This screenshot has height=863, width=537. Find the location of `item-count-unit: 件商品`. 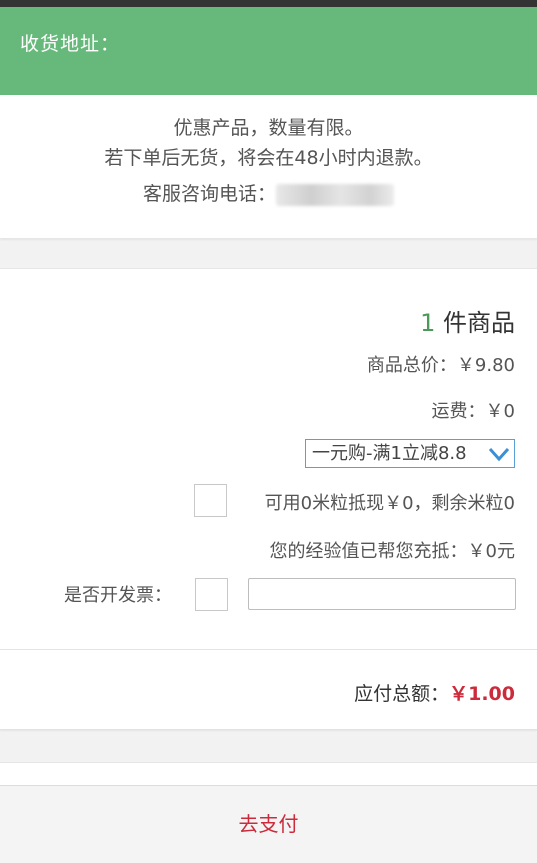

item-count-unit: 件商品 is located at coordinates (475, 323).